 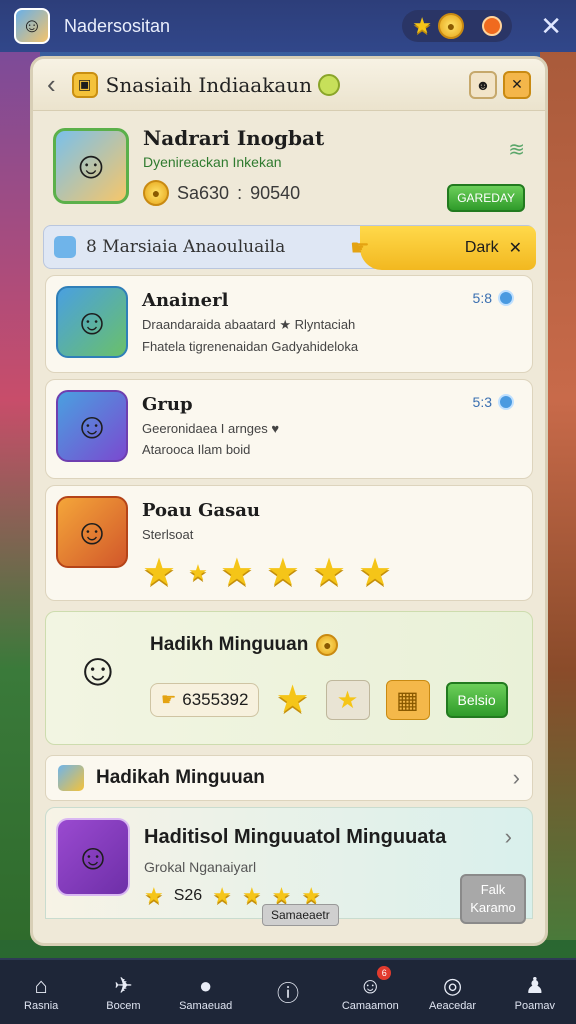 What do you see at coordinates (91, 166) in the screenshot?
I see `profile-avatar: ☺` at bounding box center [91, 166].